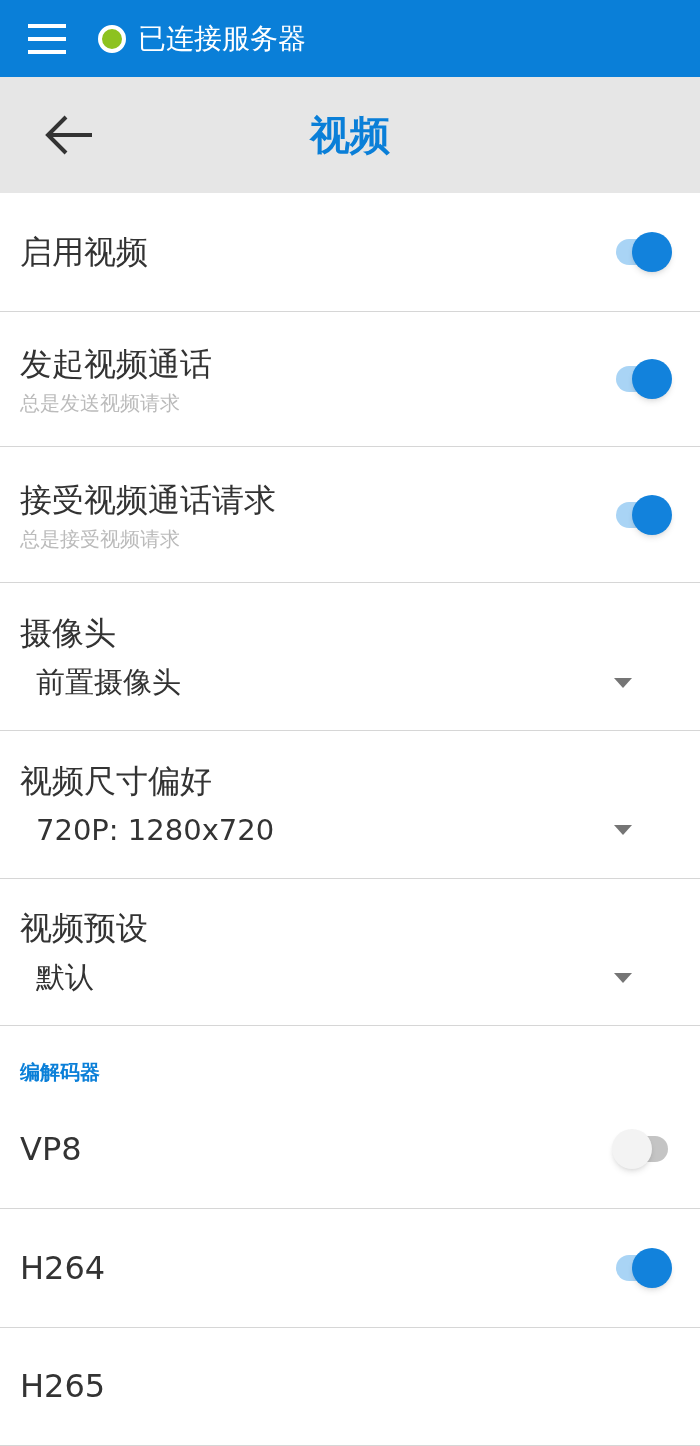  I want to click on connection-status: 已连接服务器, so click(222, 38).